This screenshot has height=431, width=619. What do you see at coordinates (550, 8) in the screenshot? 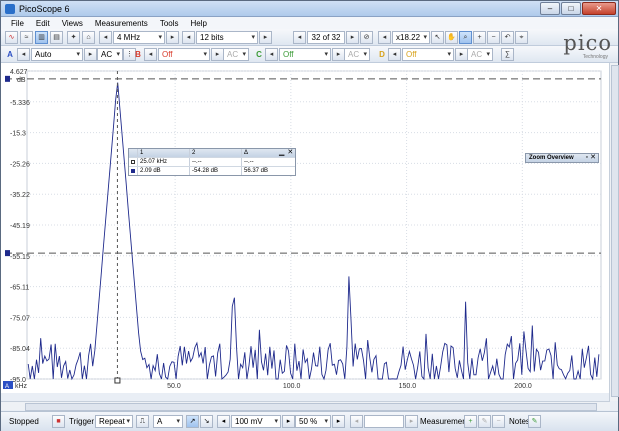
I see `minimize-button: –` at bounding box center [550, 8].